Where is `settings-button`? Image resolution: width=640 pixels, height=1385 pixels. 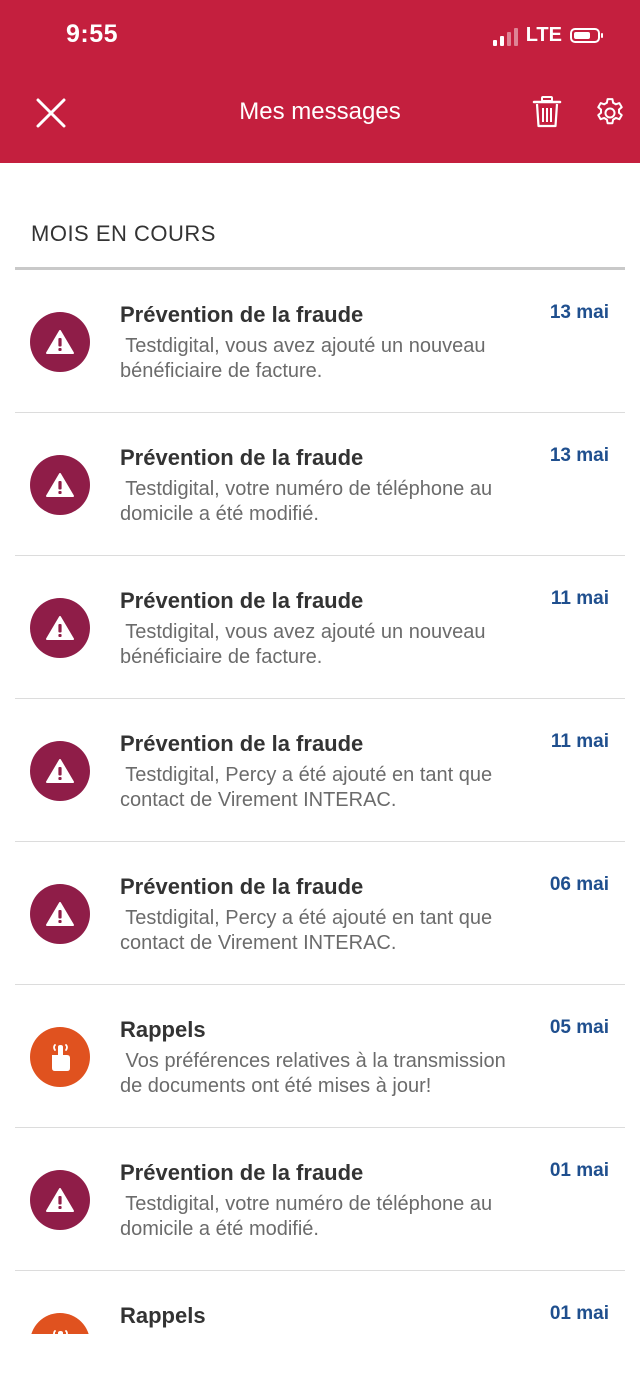 settings-button is located at coordinates (610, 113).